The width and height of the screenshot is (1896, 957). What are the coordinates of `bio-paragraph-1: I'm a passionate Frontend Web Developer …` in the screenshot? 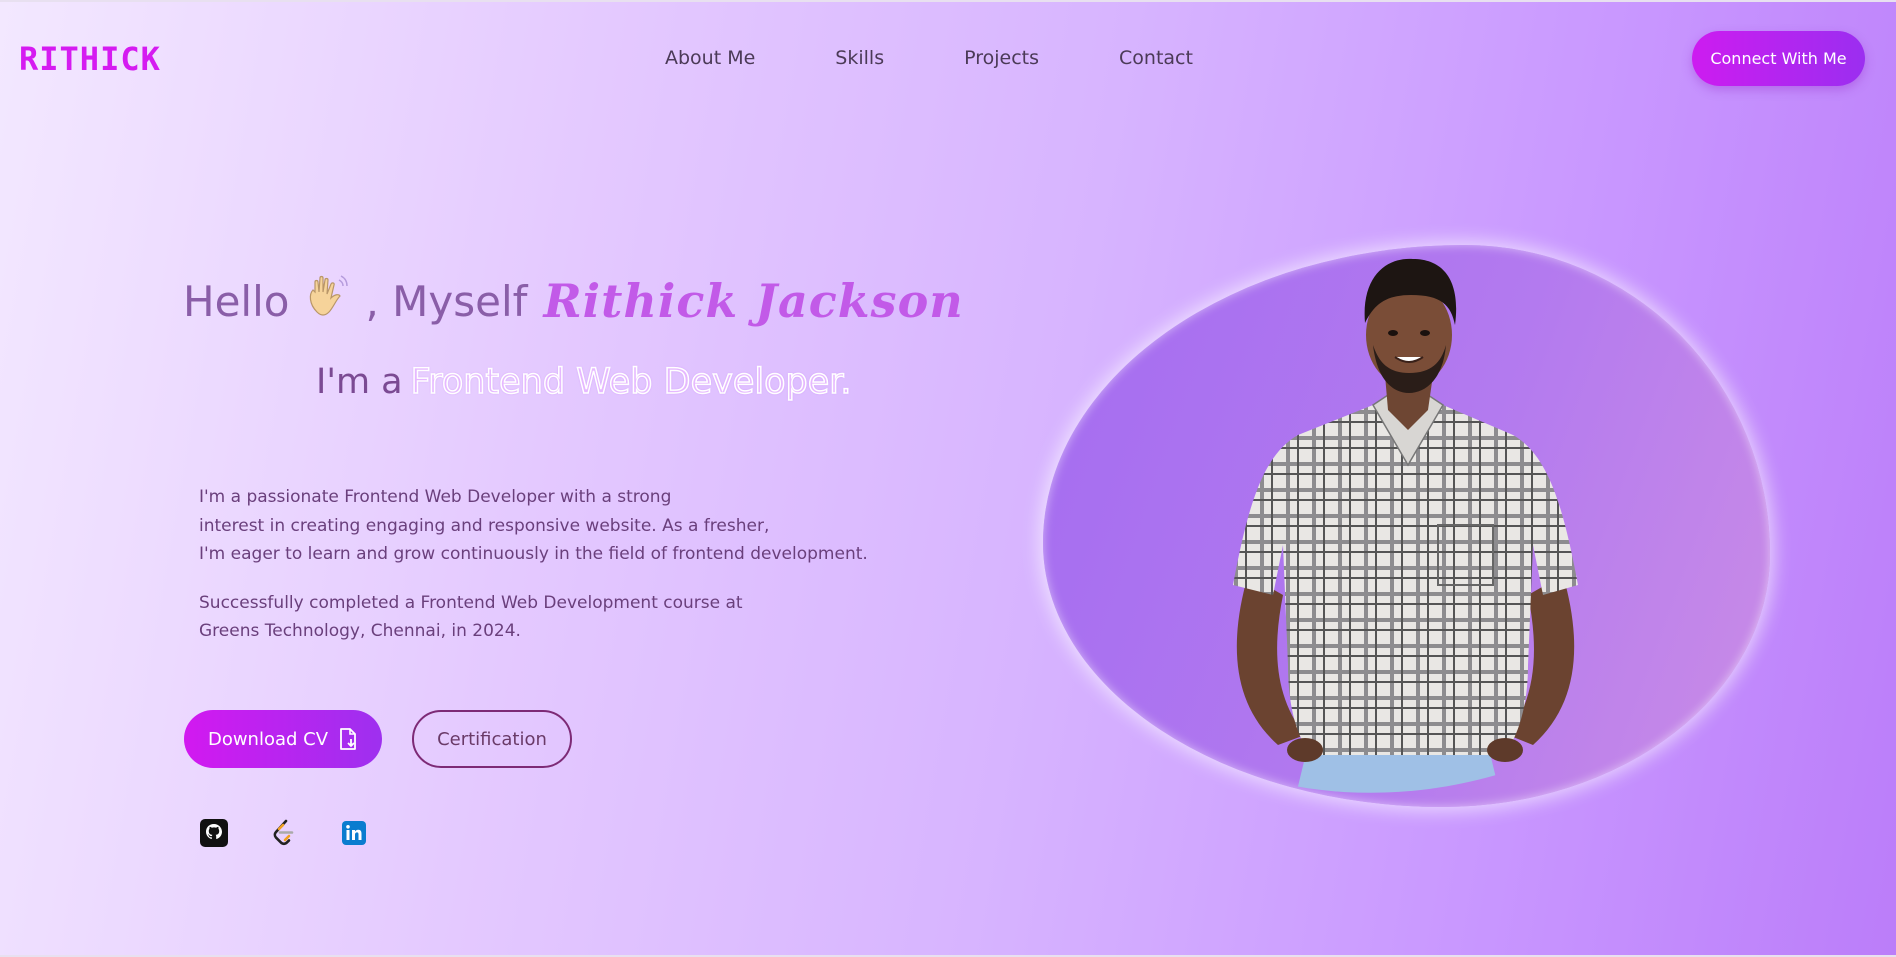 It's located at (559, 526).